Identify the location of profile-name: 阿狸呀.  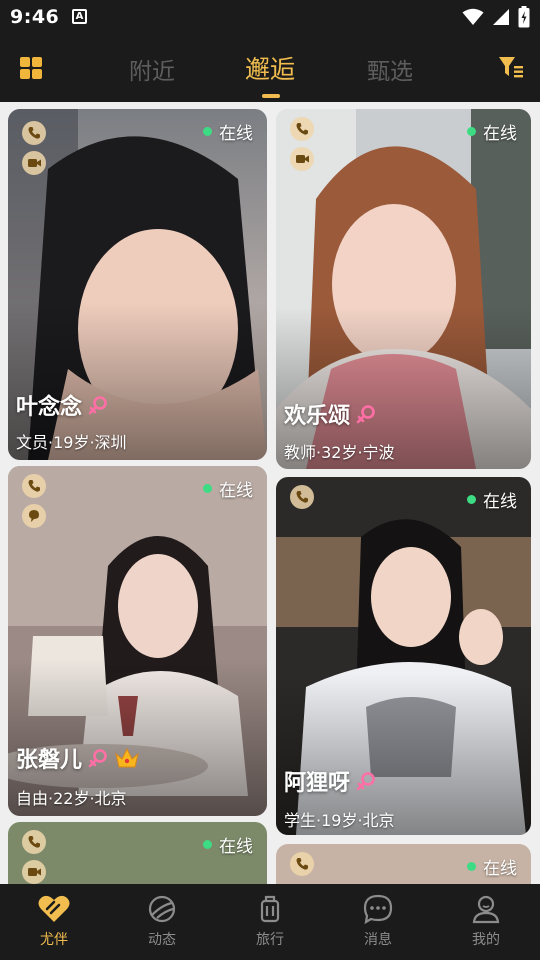
(317, 783).